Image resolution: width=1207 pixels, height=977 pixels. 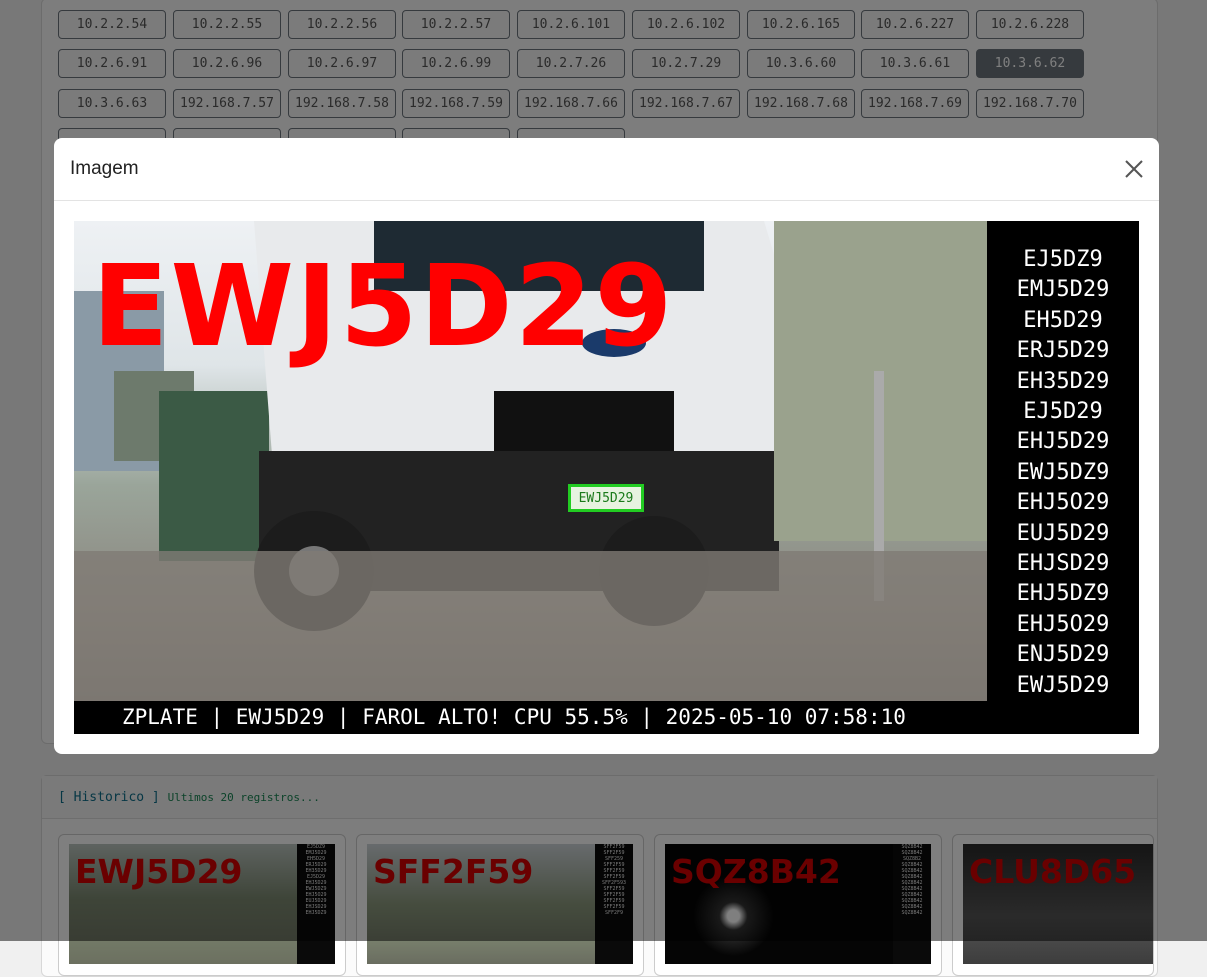 I want to click on ocr-candidate: EWJ5D29, so click(x=1063, y=685).